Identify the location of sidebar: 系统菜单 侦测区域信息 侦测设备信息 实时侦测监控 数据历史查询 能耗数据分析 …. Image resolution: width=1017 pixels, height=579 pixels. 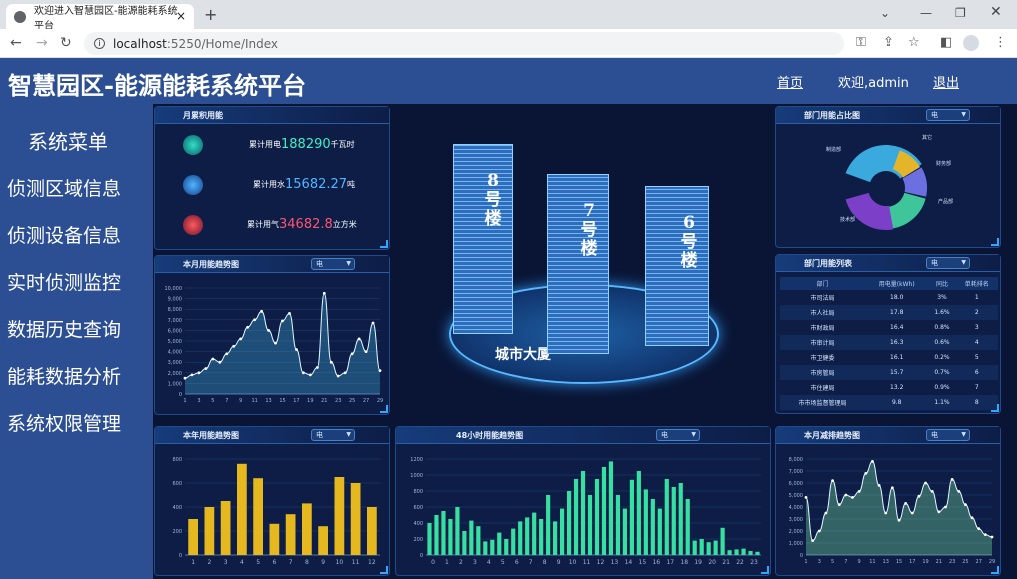
(76, 341).